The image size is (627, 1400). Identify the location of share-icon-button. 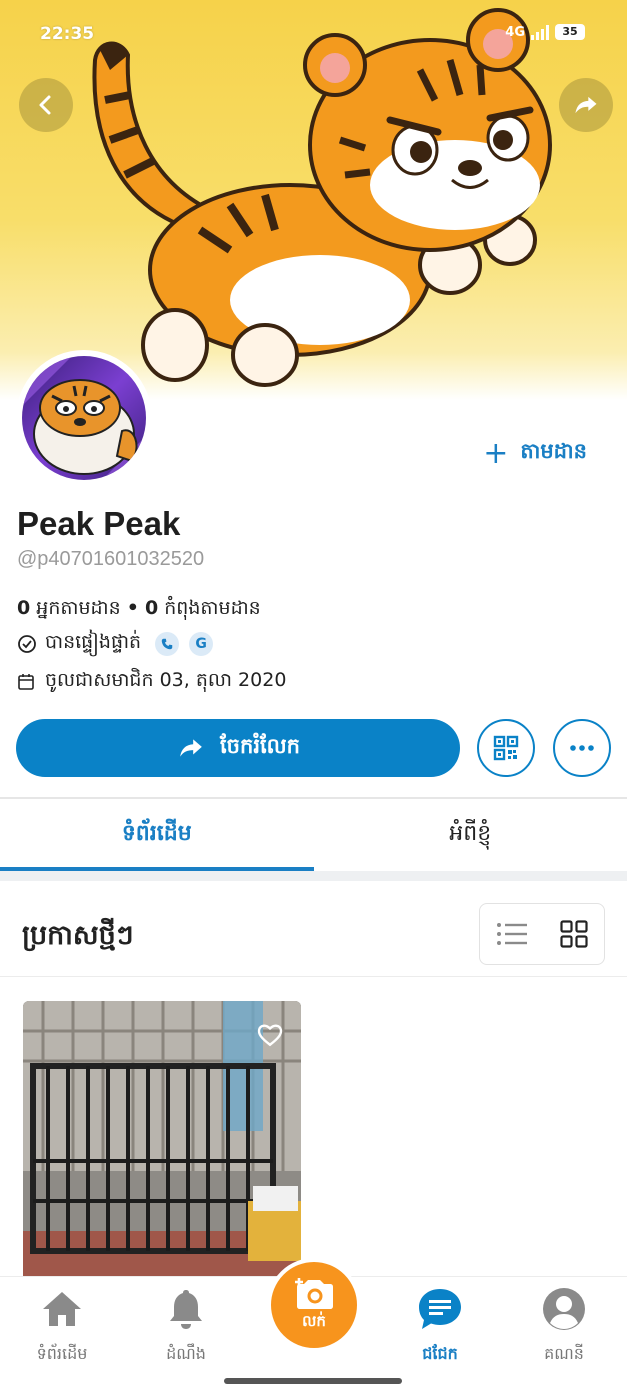
(586, 105).